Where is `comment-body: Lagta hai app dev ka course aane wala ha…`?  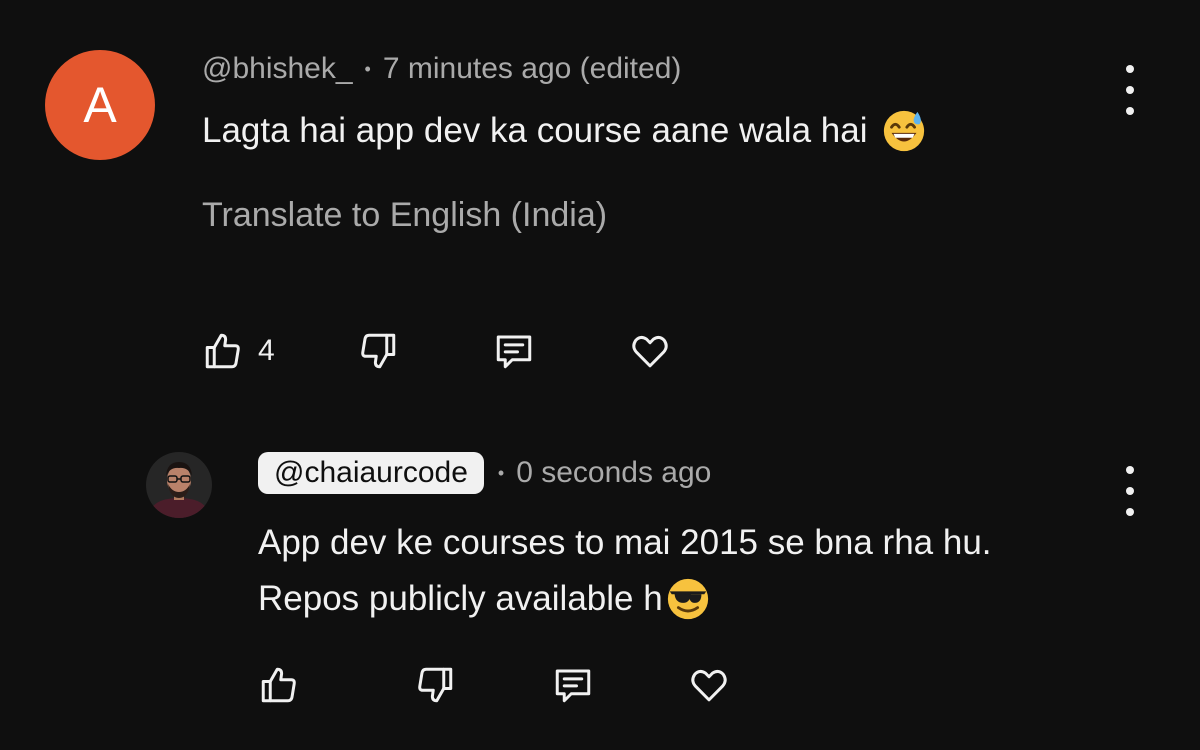
comment-body: Lagta hai app dev ka course aane wala ha… is located at coordinates (564, 131).